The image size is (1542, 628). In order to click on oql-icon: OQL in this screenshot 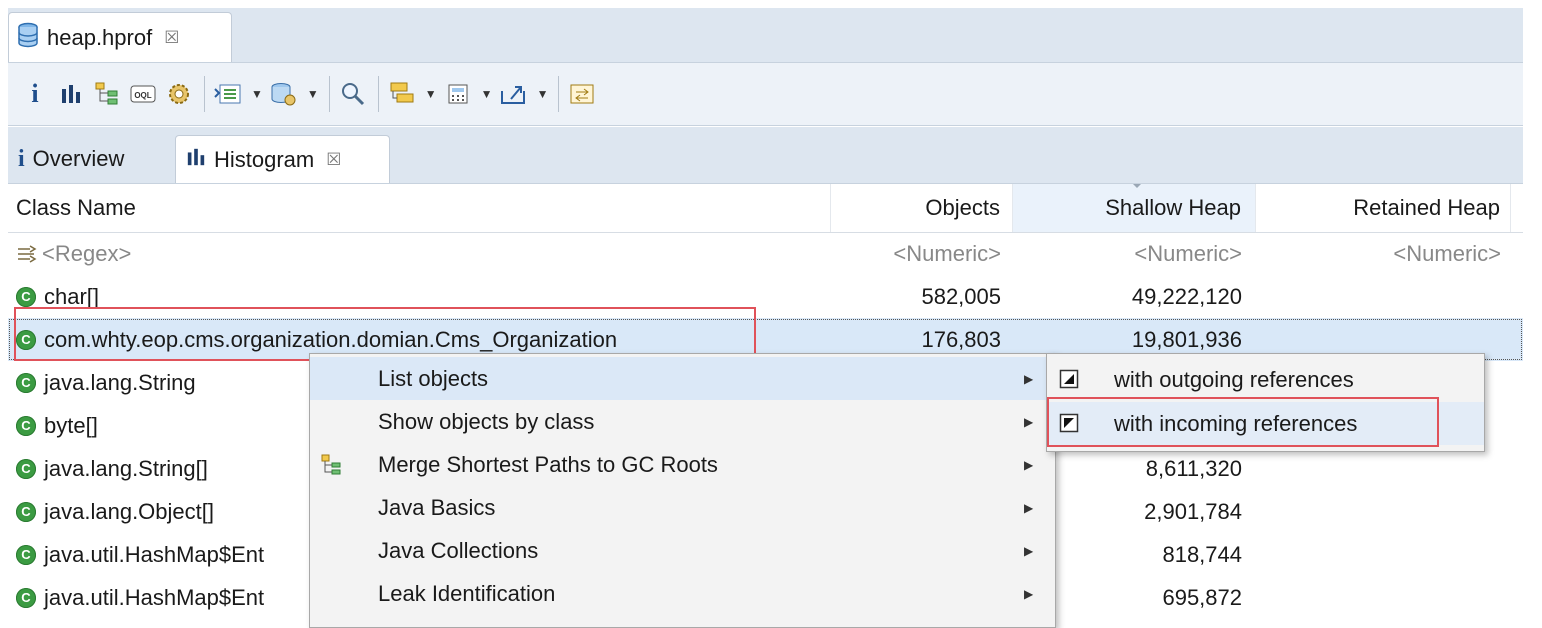, I will do `click(143, 94)`.